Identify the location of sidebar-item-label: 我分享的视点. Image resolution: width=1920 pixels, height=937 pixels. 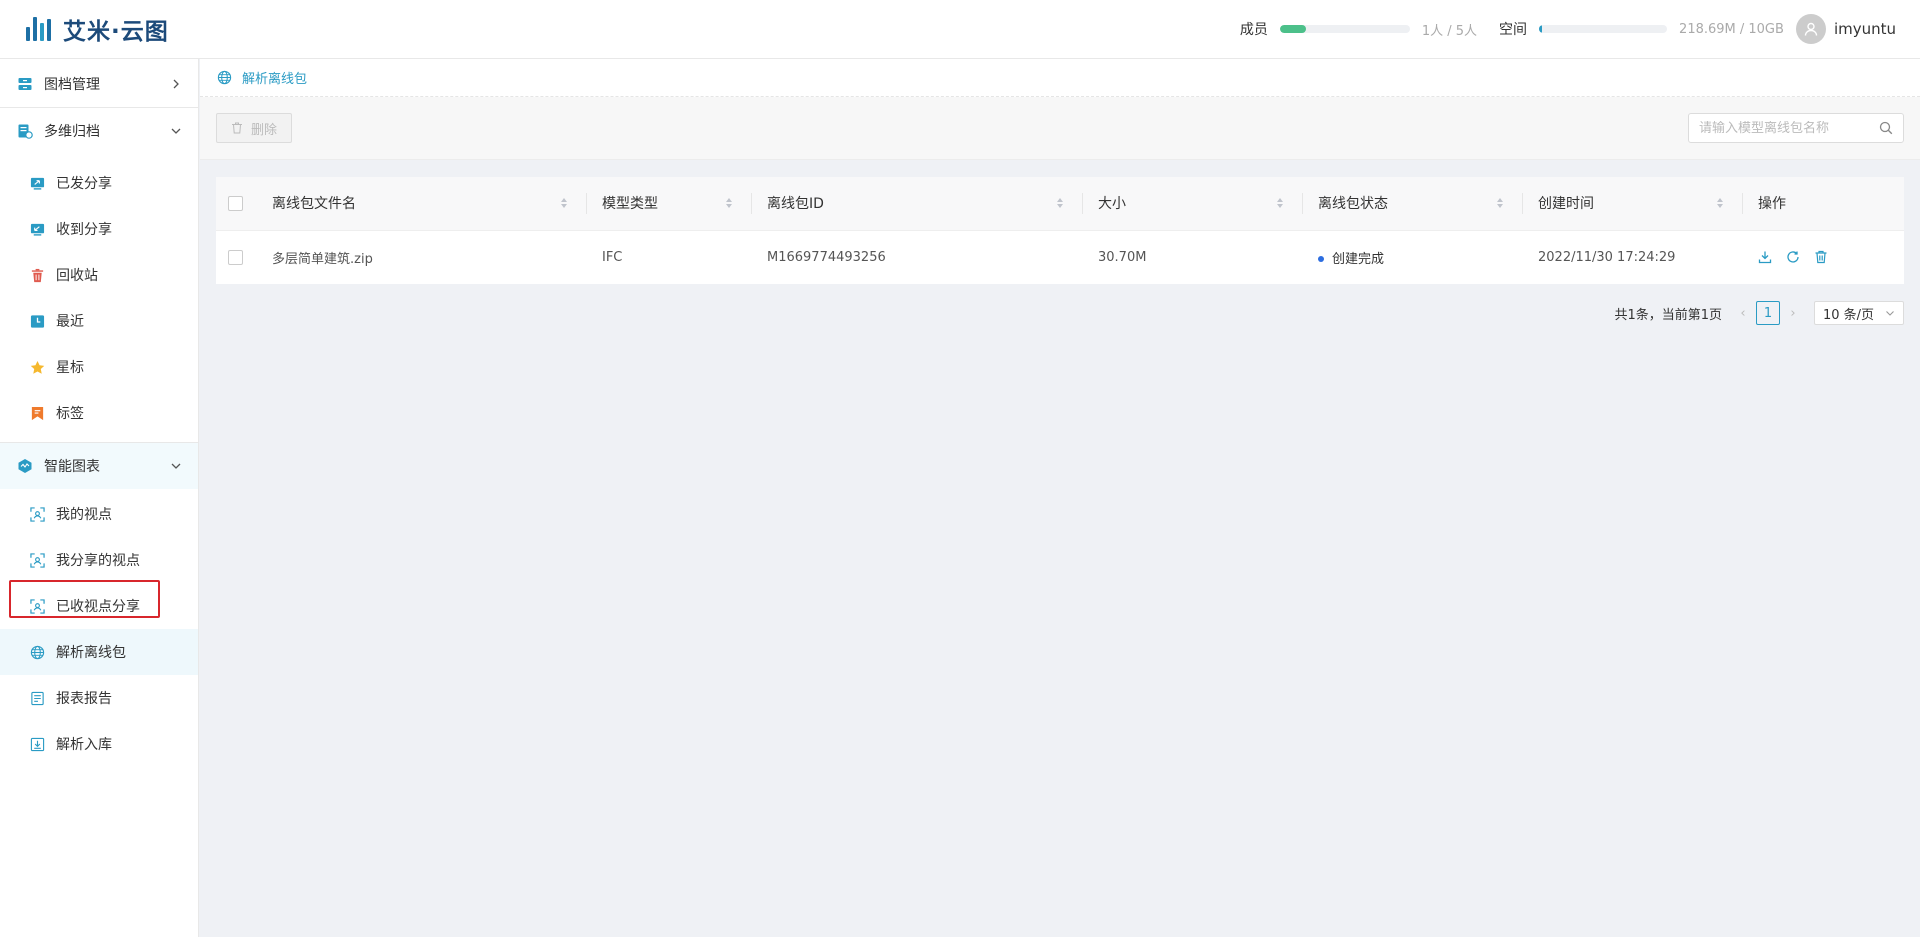
(98, 561).